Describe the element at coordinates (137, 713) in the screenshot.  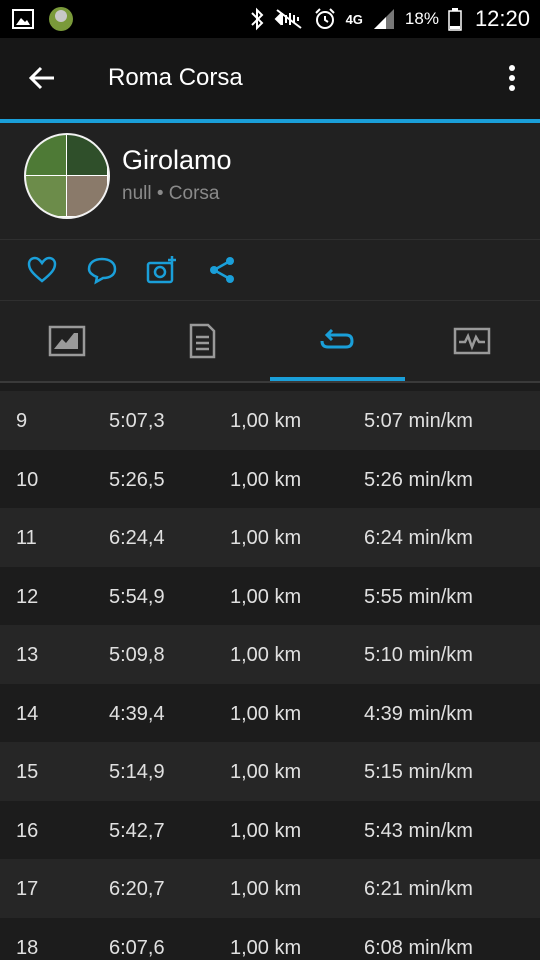
I see `lap-time: 4:39,4` at that location.